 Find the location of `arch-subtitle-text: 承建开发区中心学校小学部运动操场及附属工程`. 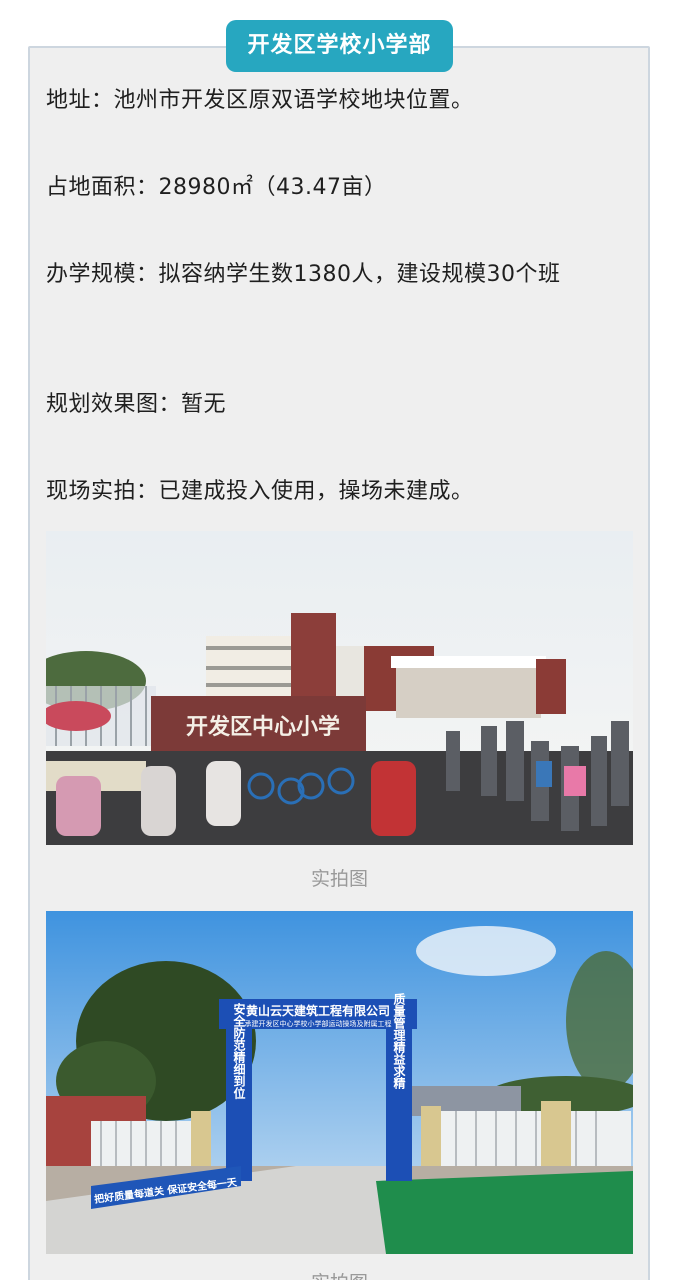

arch-subtitle-text: 承建开发区中心学校小学部运动操场及附属工程 is located at coordinates (318, 1023).